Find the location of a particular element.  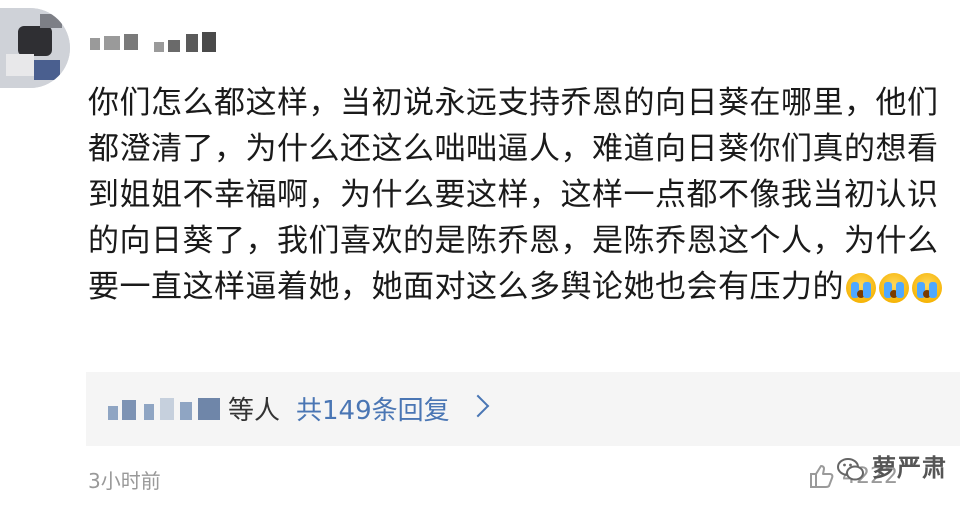

reply-usernames-blurred is located at coordinates (168, 409).